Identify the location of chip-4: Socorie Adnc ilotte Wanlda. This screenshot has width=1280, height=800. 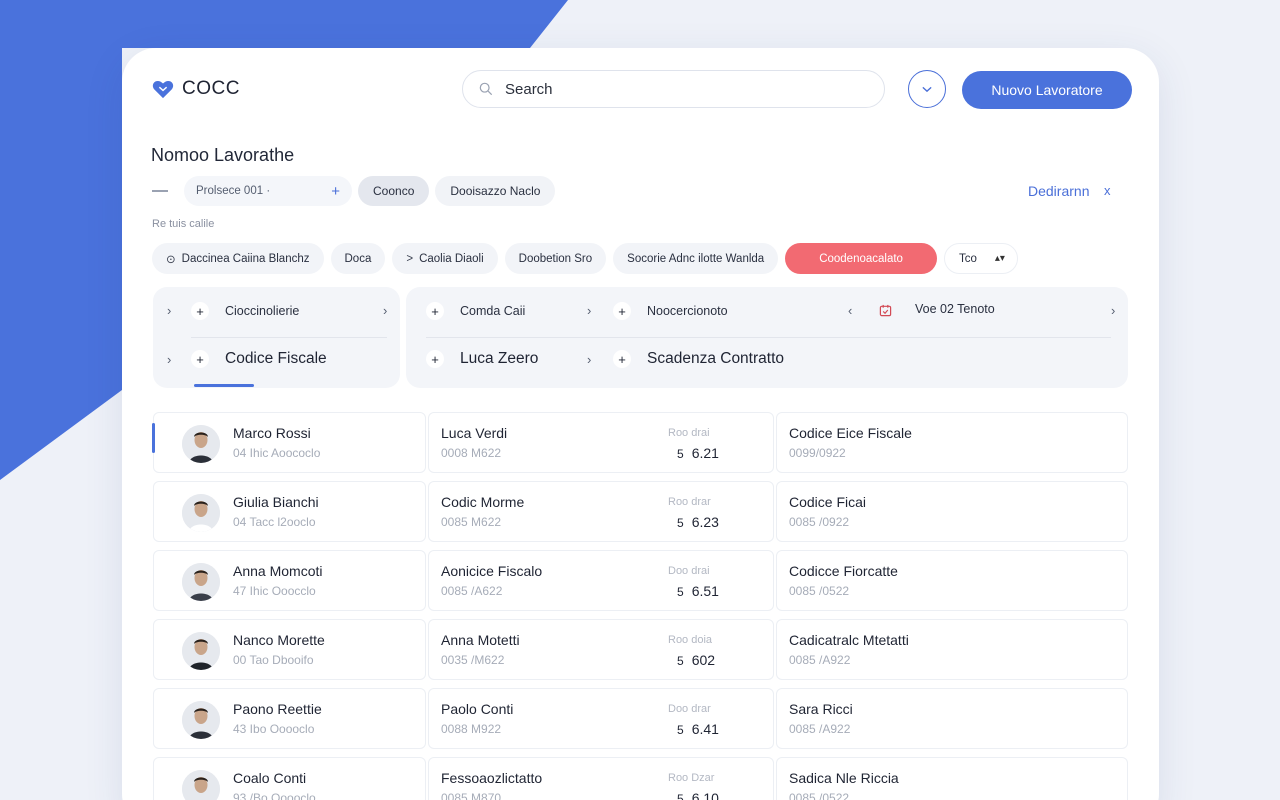
(696, 258).